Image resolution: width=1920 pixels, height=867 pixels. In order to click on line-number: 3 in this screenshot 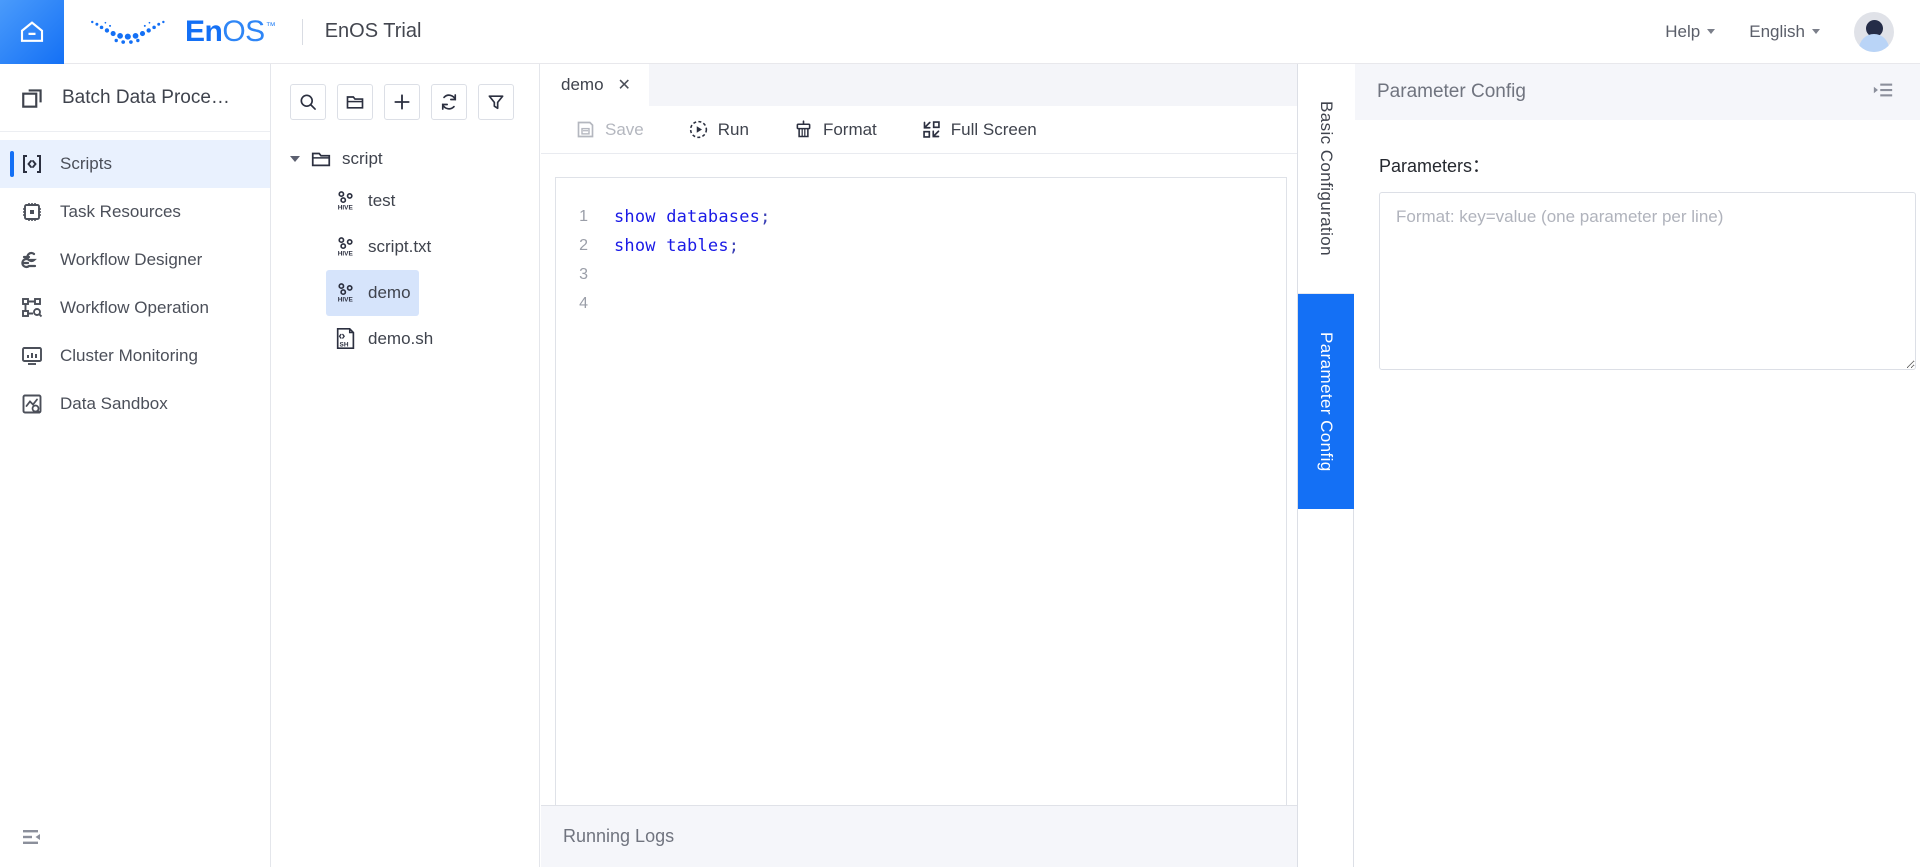, I will do `click(583, 274)`.